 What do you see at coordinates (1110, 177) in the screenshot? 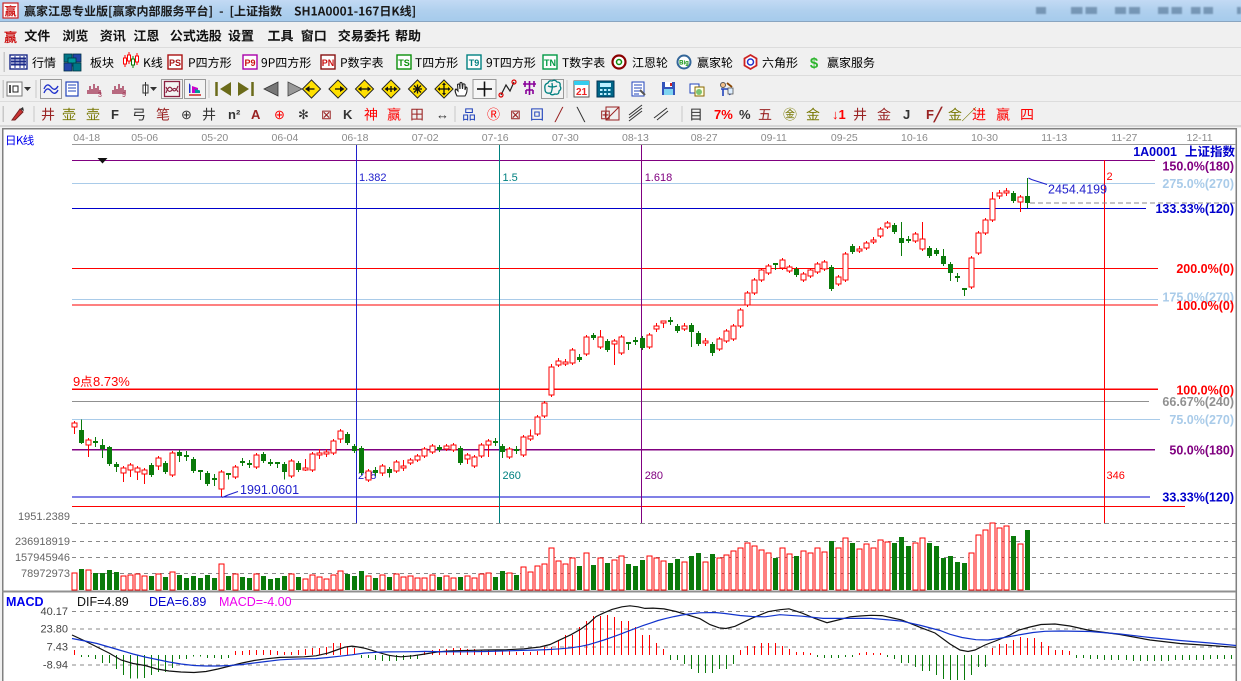
I see `svg-text: 2` at bounding box center [1110, 177].